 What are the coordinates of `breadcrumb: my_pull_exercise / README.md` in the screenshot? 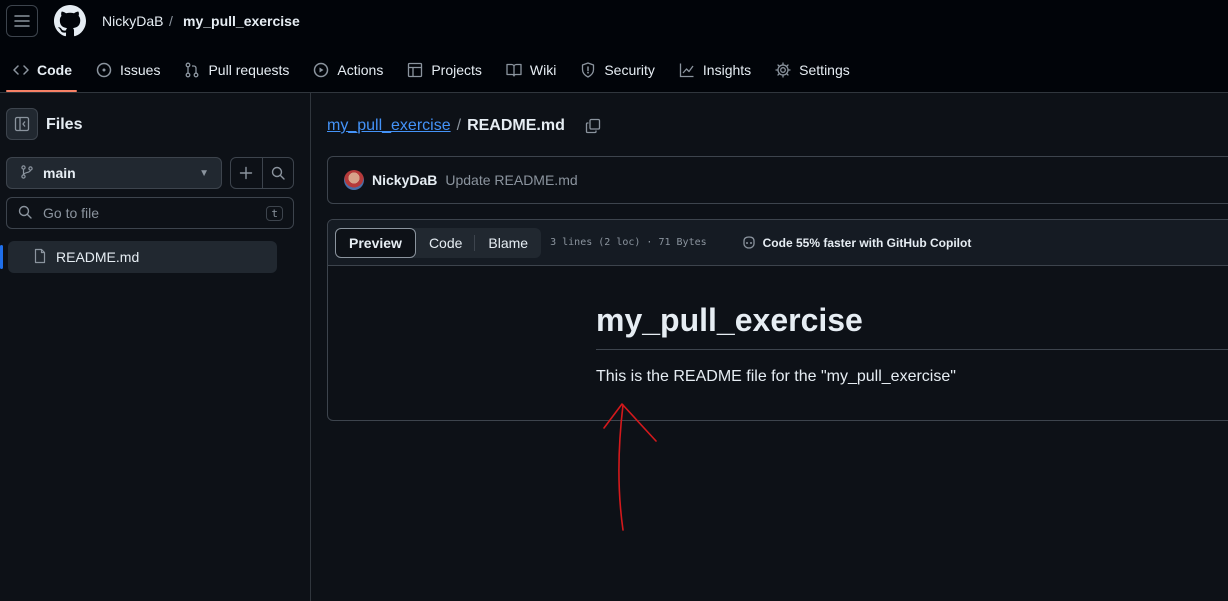 It's located at (464, 126).